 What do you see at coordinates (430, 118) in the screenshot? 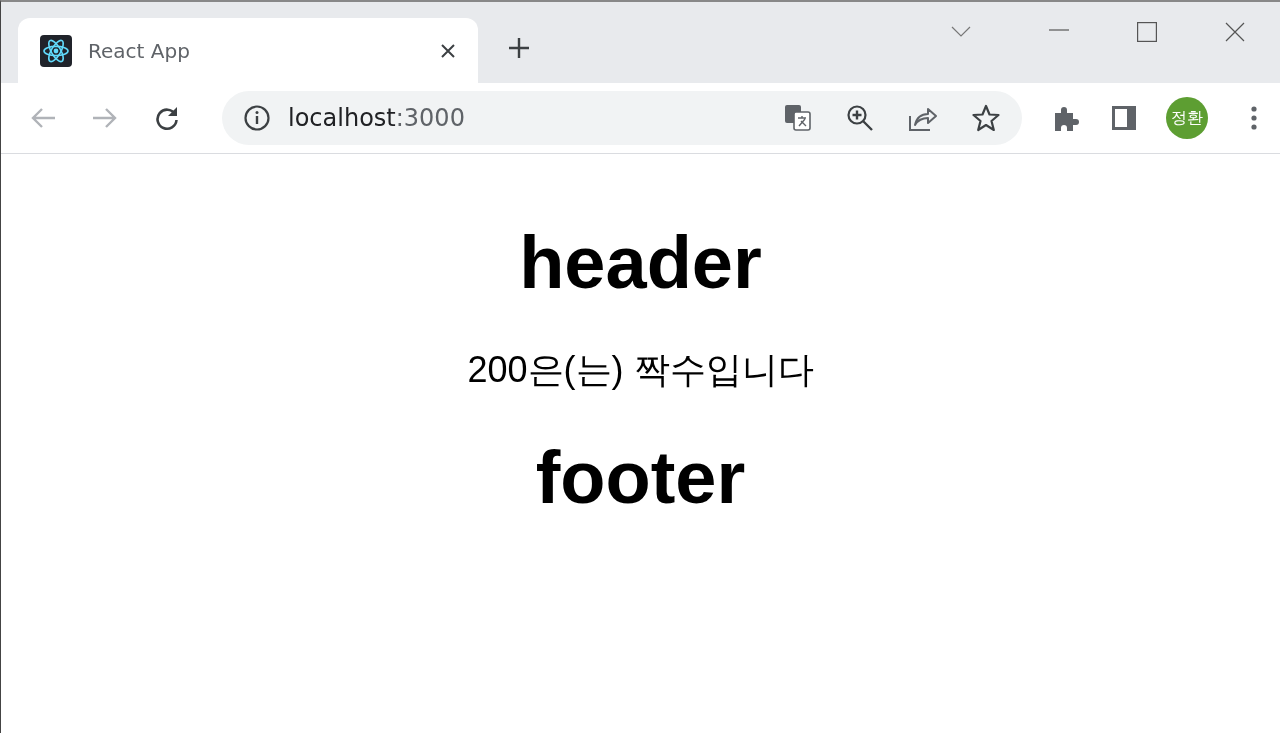
I see `url-port: :3000` at bounding box center [430, 118].